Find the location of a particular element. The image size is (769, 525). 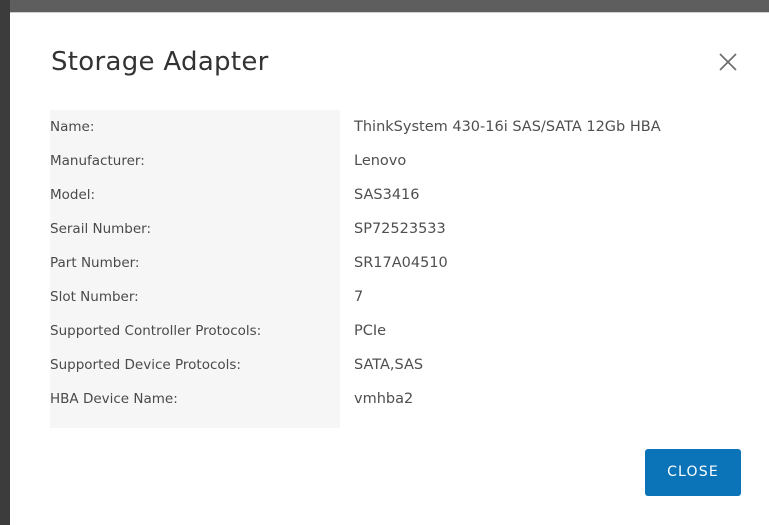

property-row-device-protocols: Supported Device Protocols: SATA,SAS is located at coordinates (400, 365).